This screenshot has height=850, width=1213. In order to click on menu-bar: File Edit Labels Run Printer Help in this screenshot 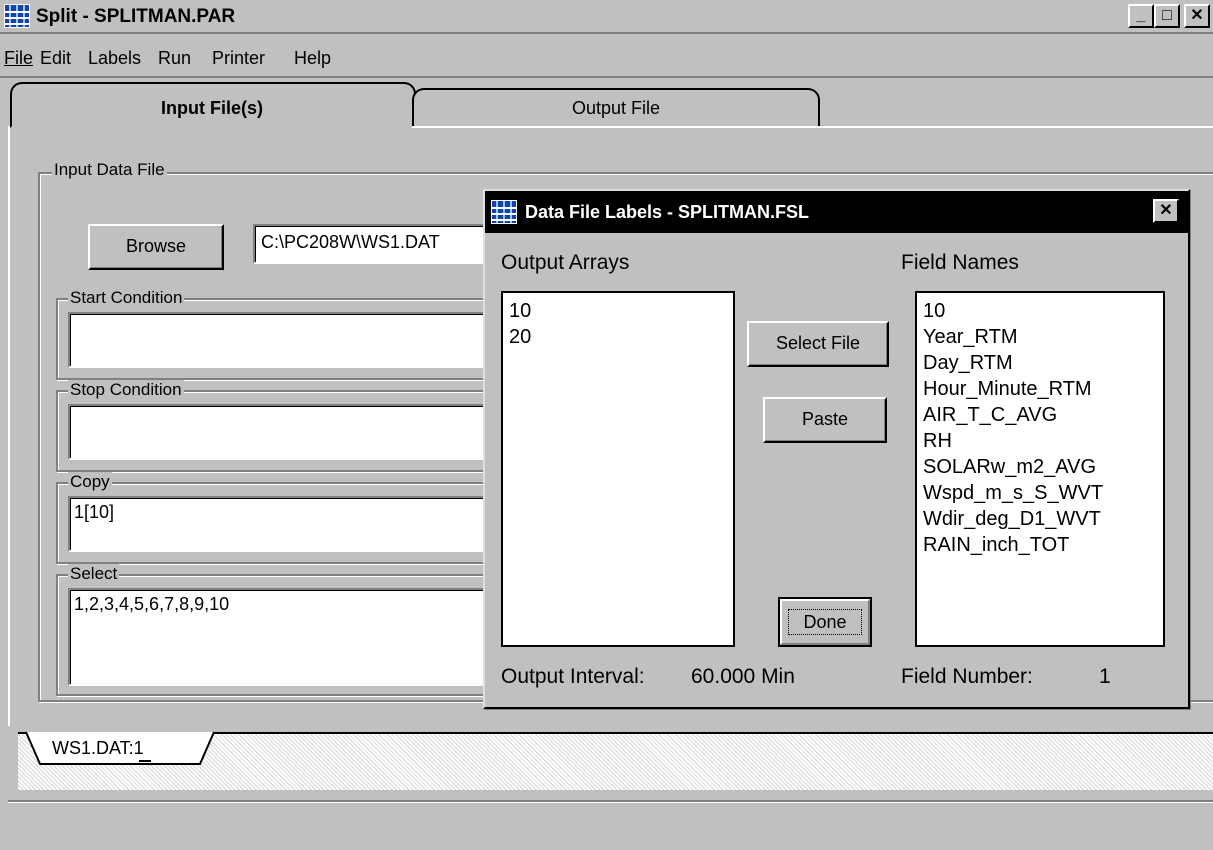, I will do `click(606, 59)`.